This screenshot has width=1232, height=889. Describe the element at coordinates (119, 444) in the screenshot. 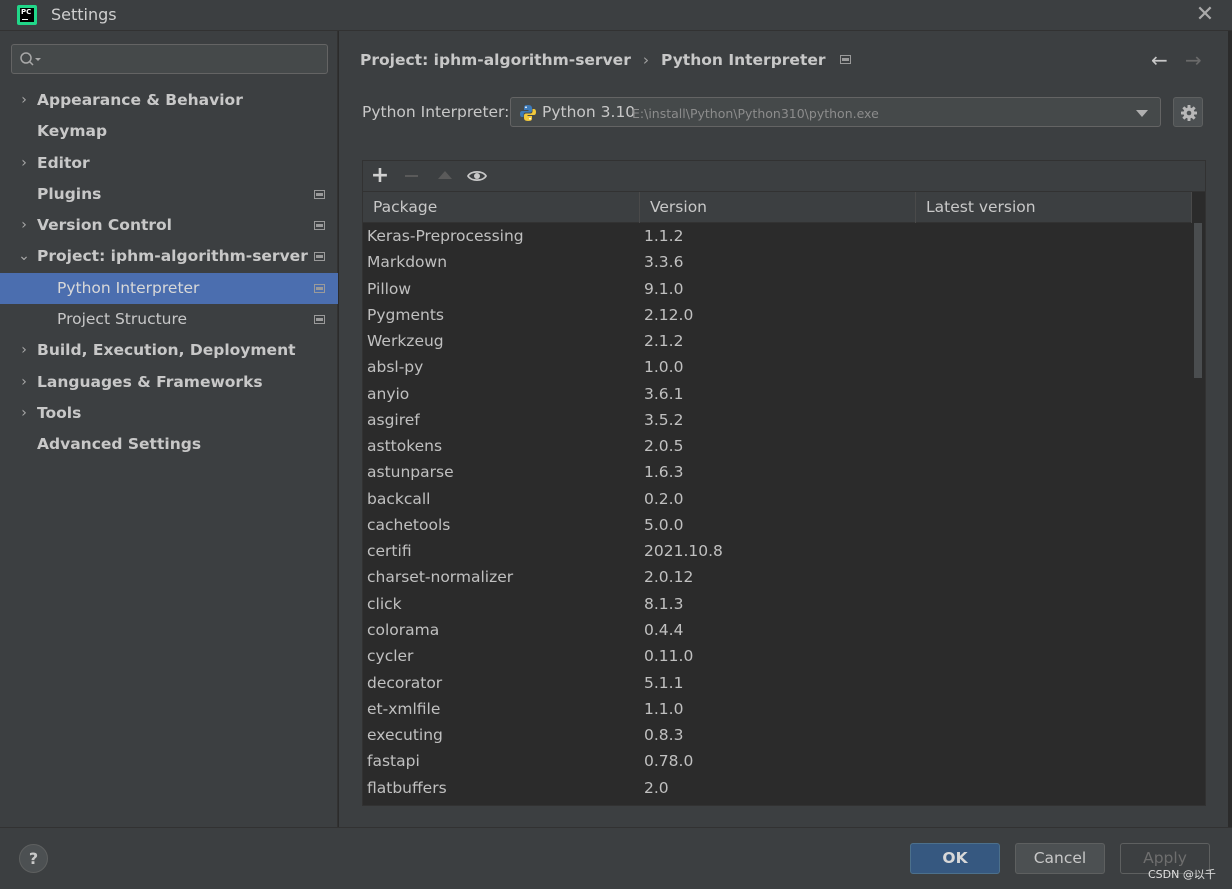

I see `sidebar-item-label: Advanced Settings` at that location.